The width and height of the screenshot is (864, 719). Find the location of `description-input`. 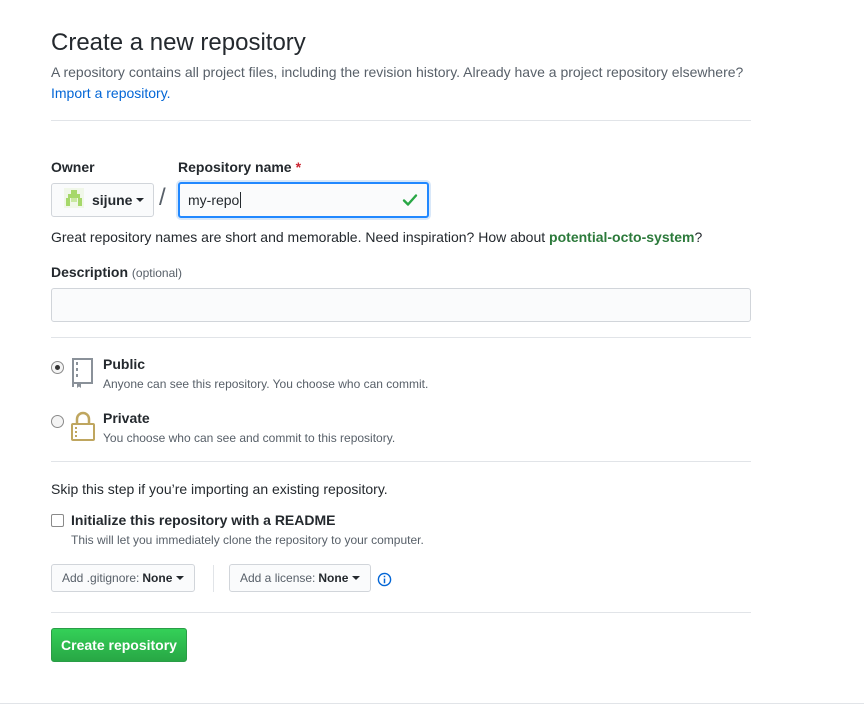

description-input is located at coordinates (401, 305).